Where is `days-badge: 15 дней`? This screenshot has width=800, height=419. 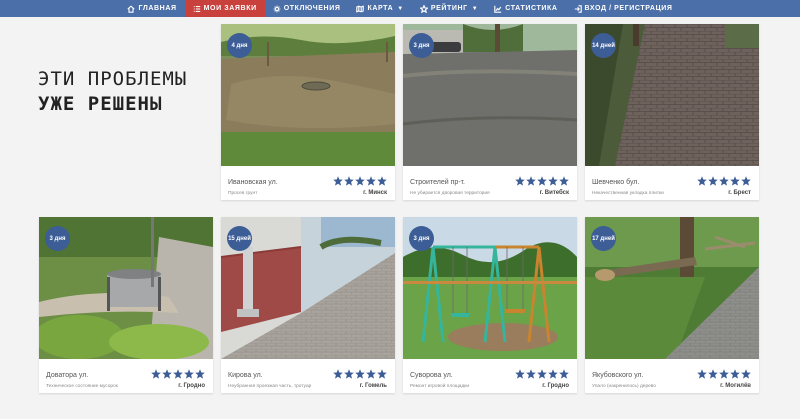
days-badge: 15 дней is located at coordinates (239, 238).